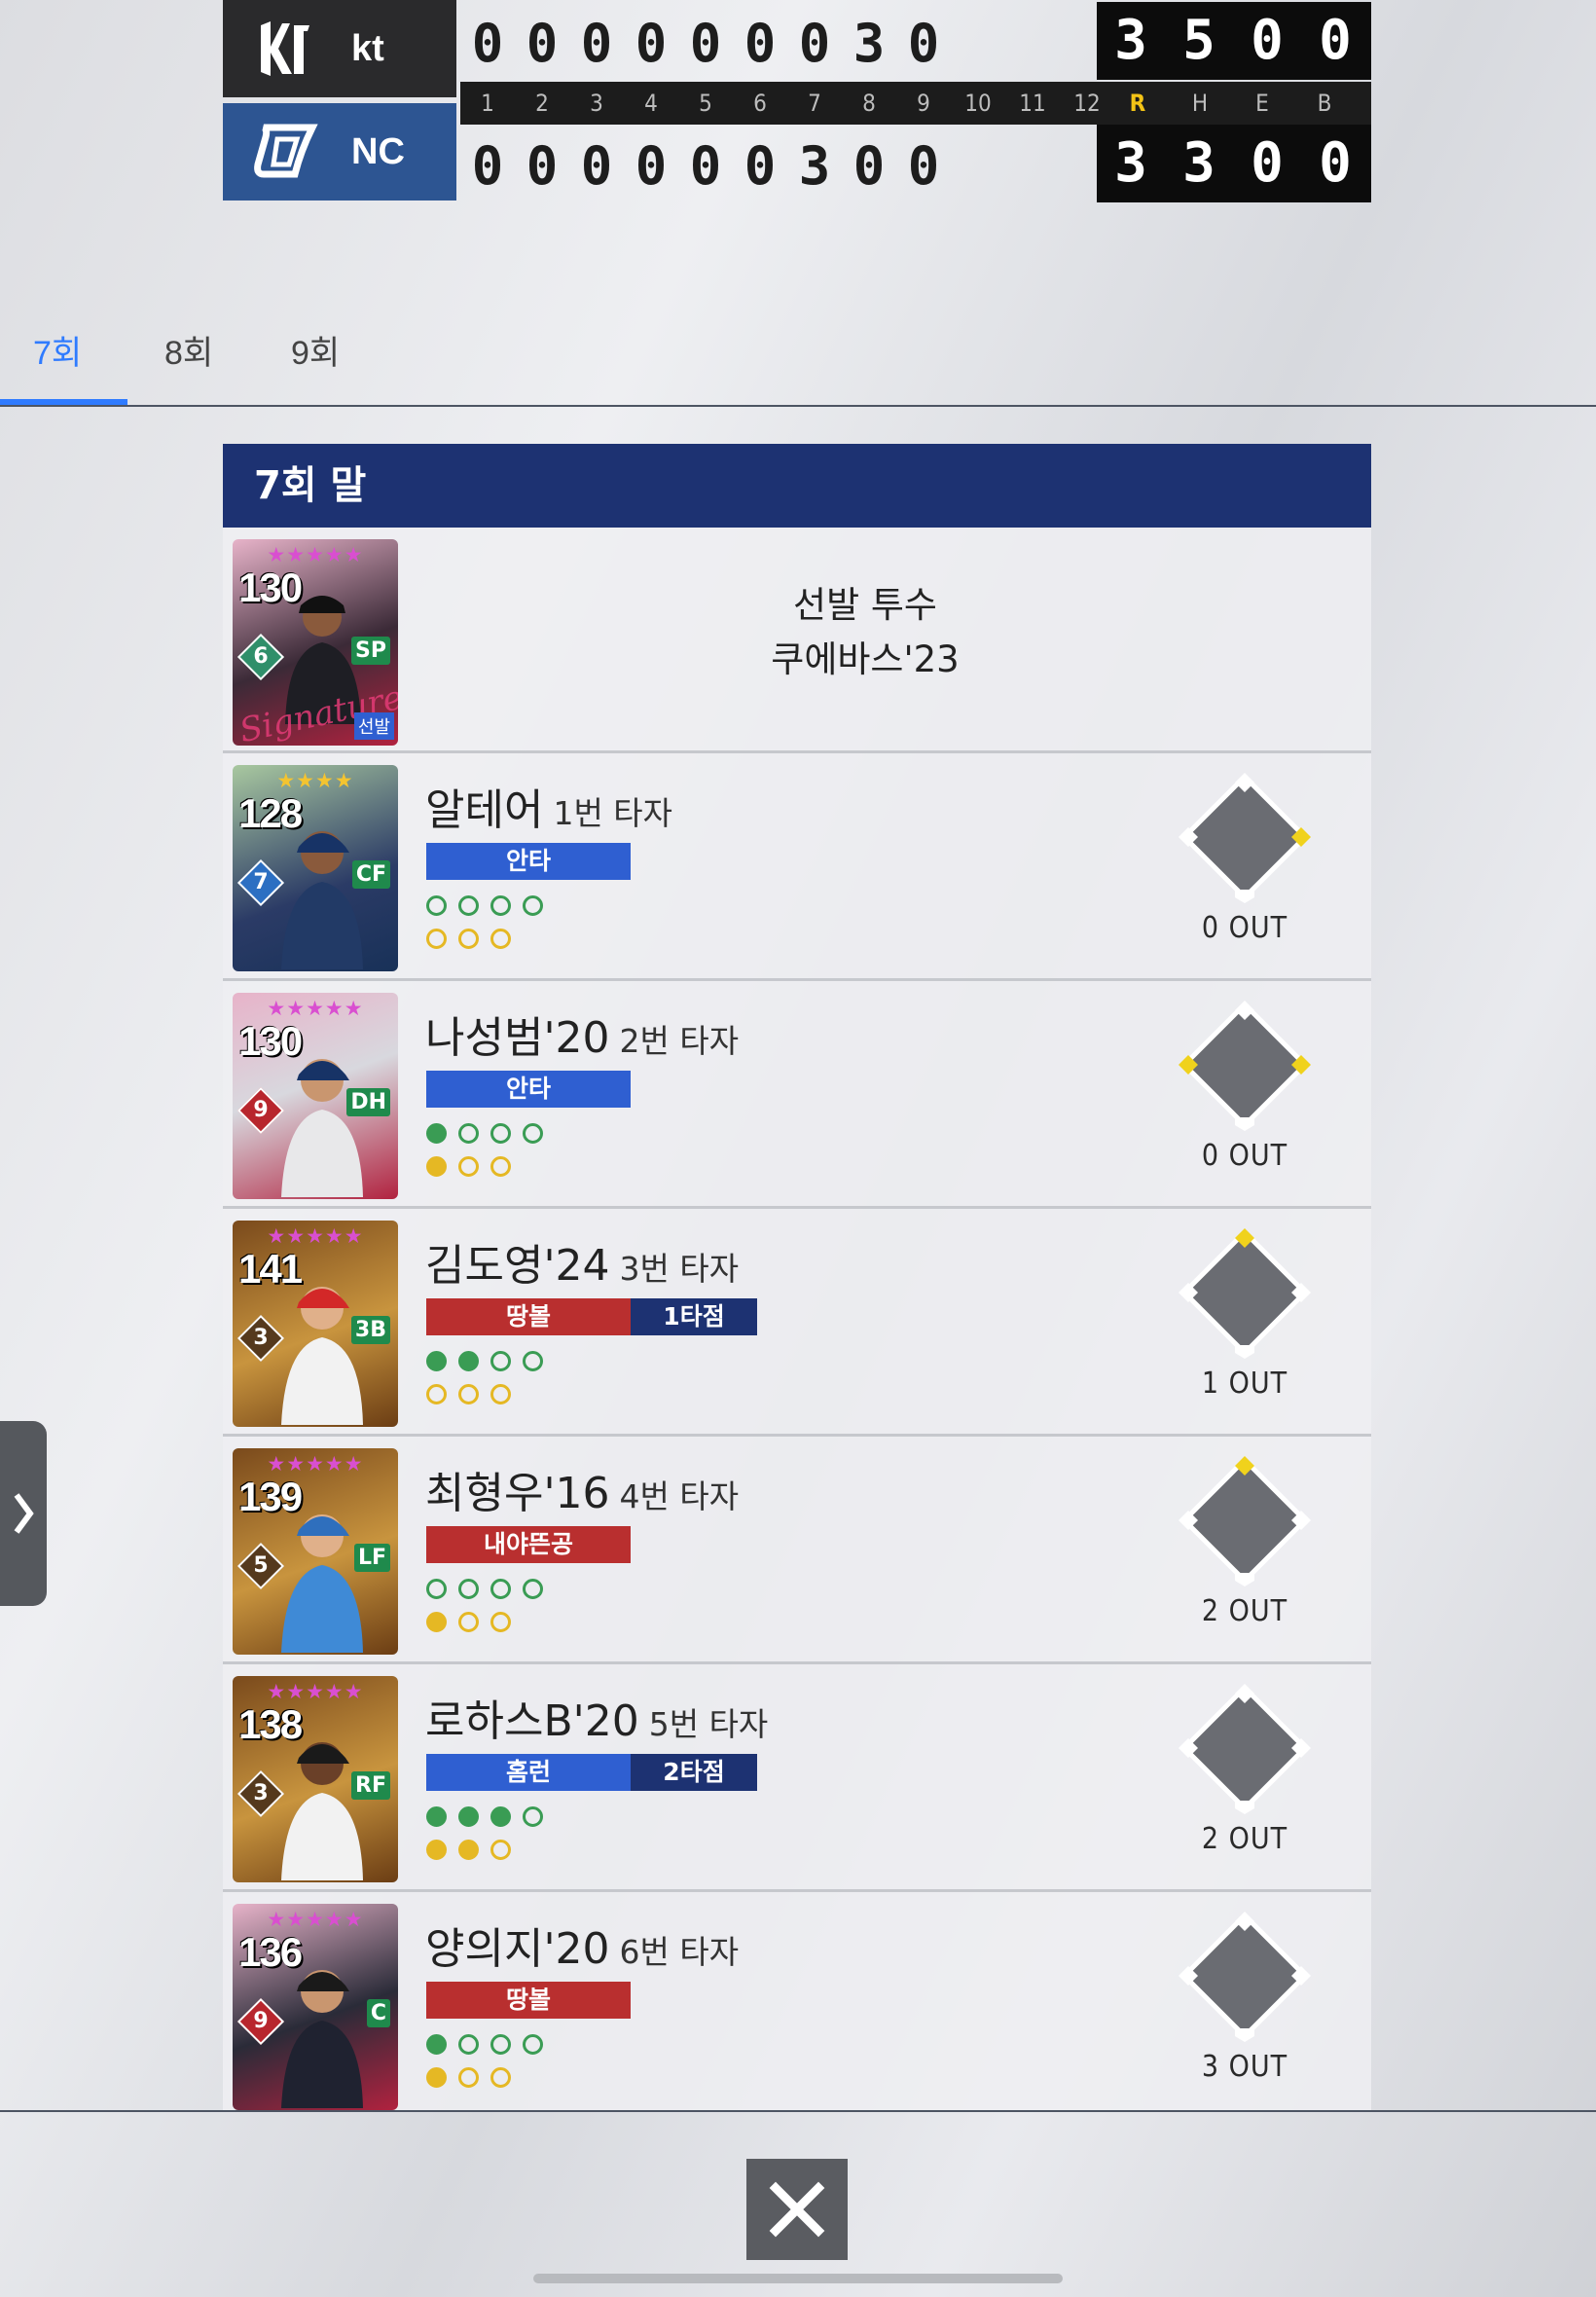 The image size is (1596, 2297). Describe the element at coordinates (532, 1721) in the screenshot. I see `batter-name: 로하스B'20` at that location.